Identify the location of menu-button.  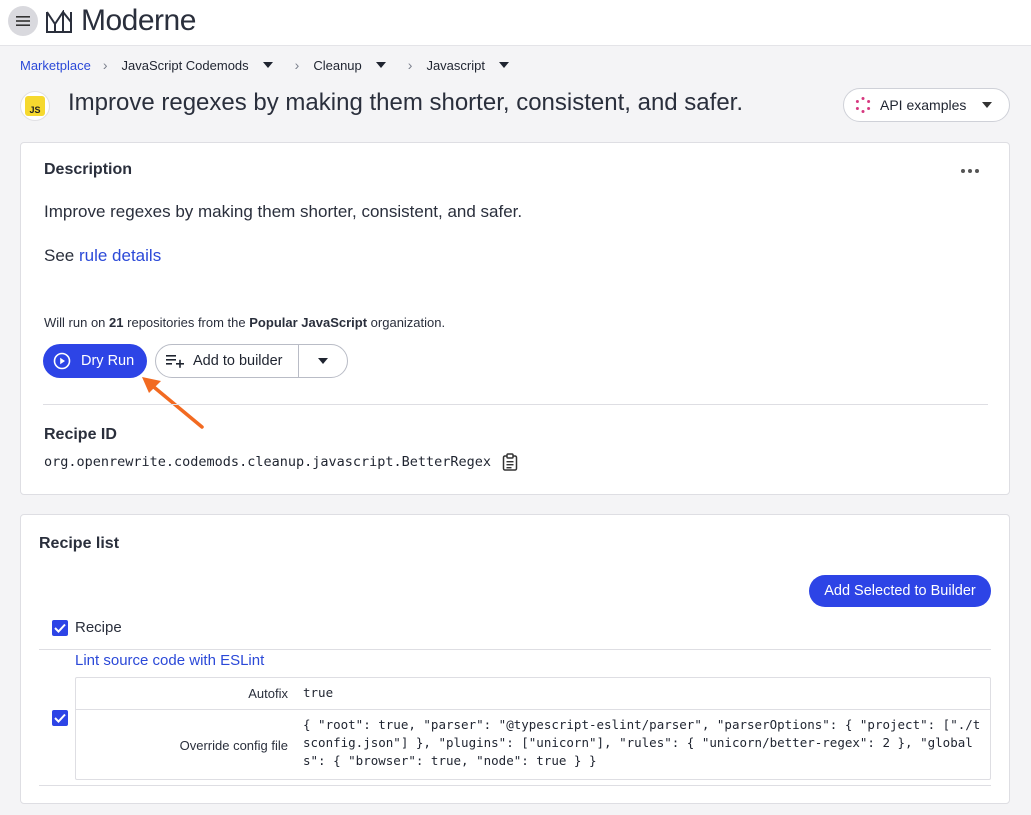
(23, 21).